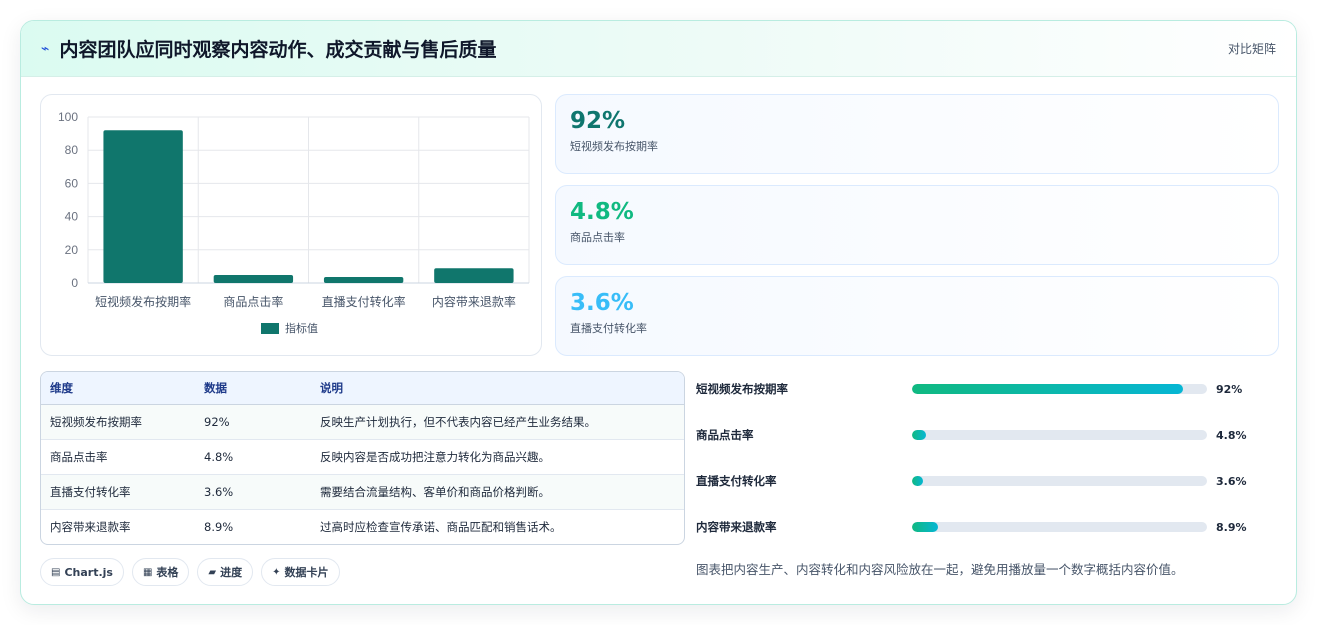 The image size is (1318, 625). What do you see at coordinates (45, 48) in the screenshot?
I see `bolt-icon: ⌁` at bounding box center [45, 48].